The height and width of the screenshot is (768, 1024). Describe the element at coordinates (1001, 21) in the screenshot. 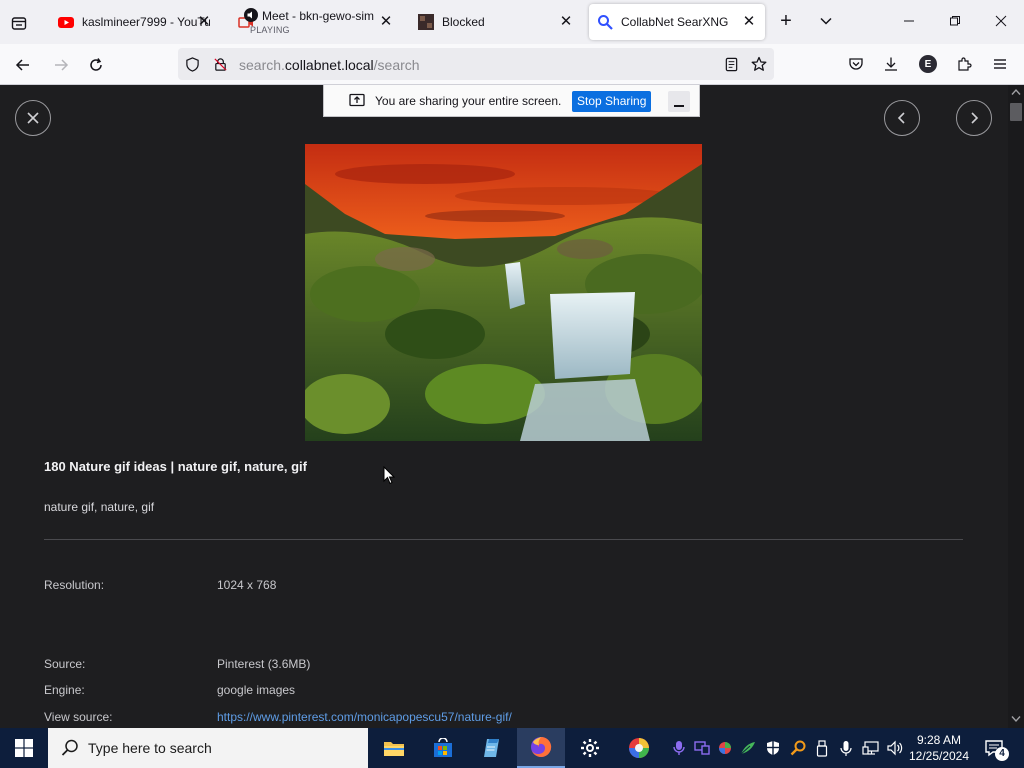

I see `close-window-icon` at that location.